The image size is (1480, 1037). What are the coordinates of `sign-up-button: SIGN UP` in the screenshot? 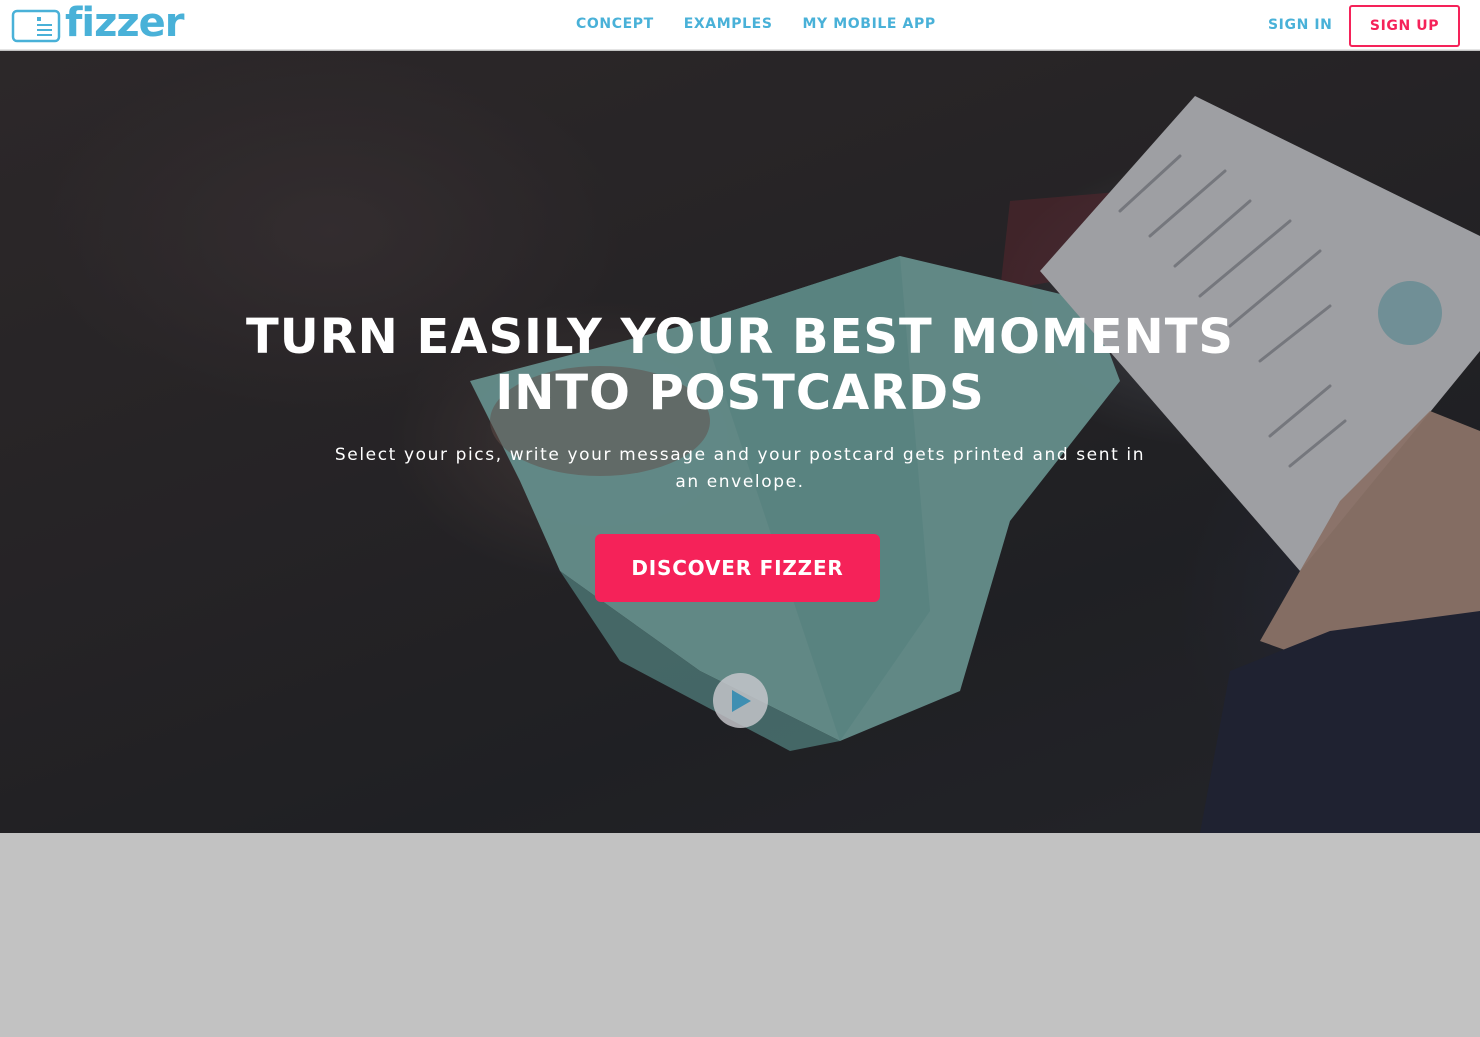 It's located at (1404, 26).